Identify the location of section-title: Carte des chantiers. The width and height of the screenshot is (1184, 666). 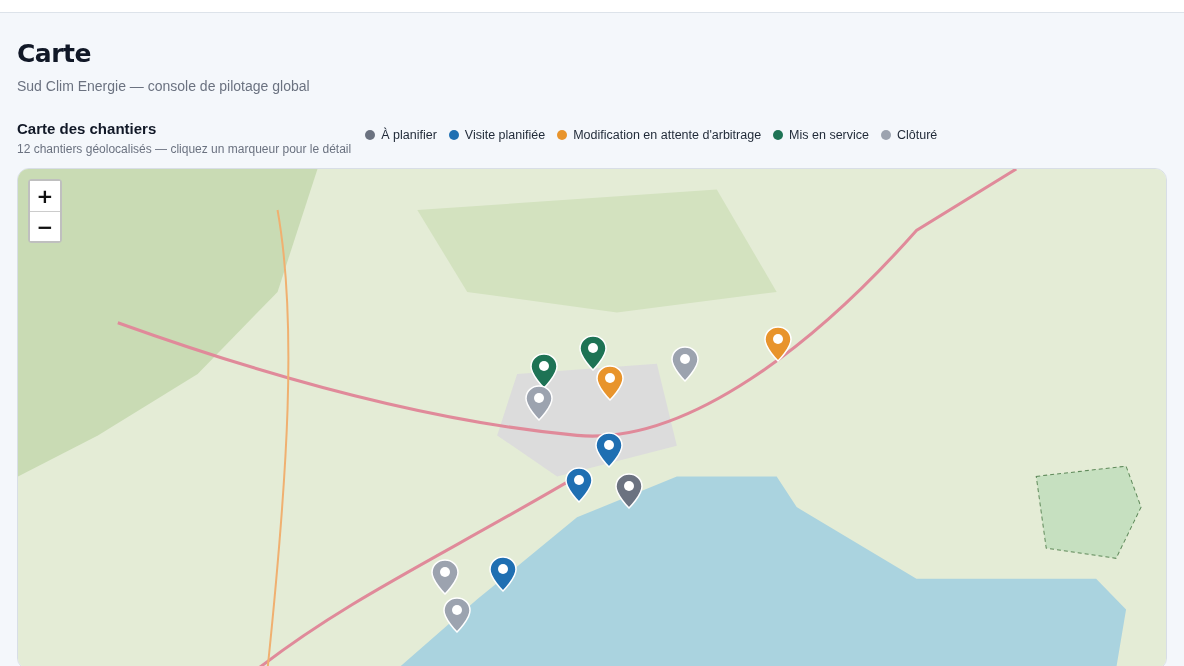
(87, 128).